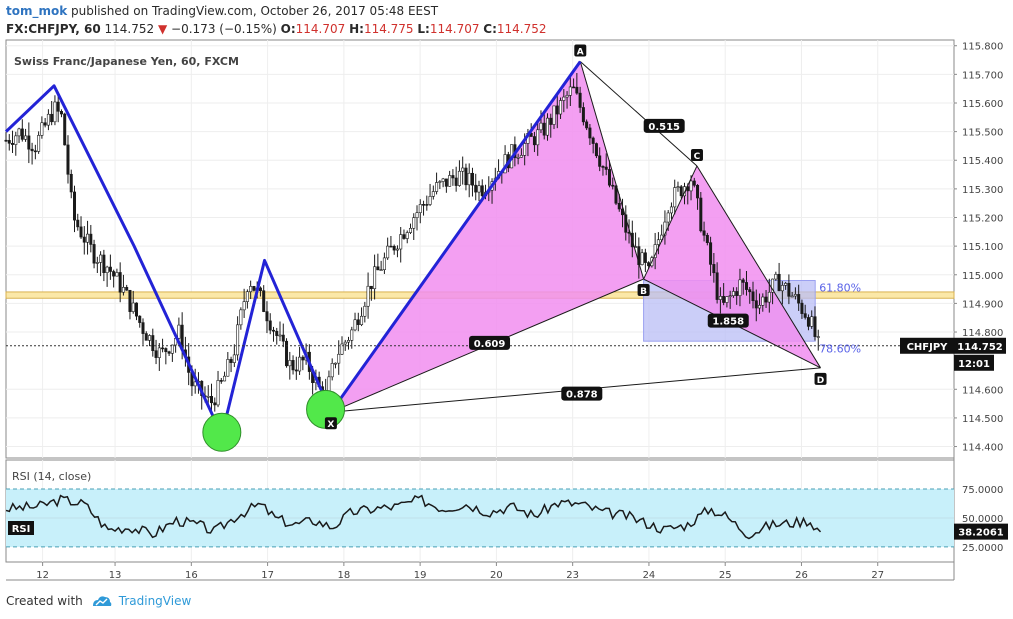 This screenshot has height=619, width=1013. I want to click on ratio-label: 1.858, so click(728, 320).